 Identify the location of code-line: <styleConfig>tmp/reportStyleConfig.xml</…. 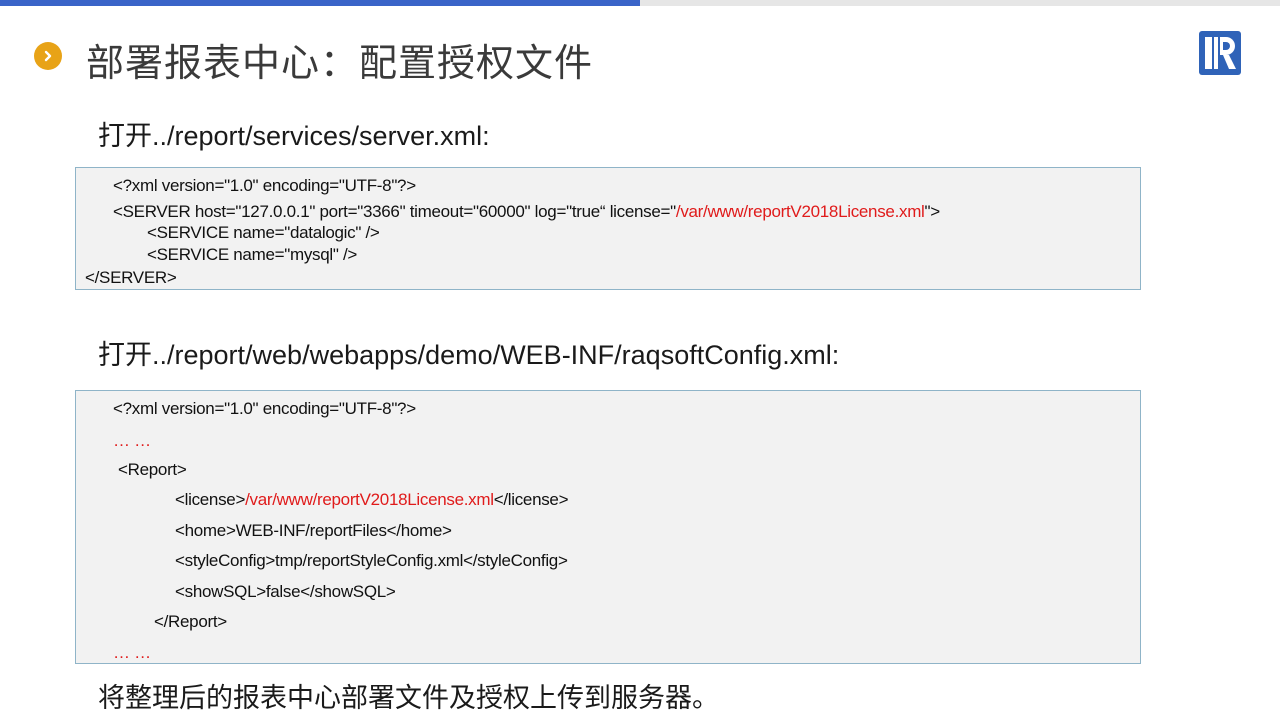
(371, 560).